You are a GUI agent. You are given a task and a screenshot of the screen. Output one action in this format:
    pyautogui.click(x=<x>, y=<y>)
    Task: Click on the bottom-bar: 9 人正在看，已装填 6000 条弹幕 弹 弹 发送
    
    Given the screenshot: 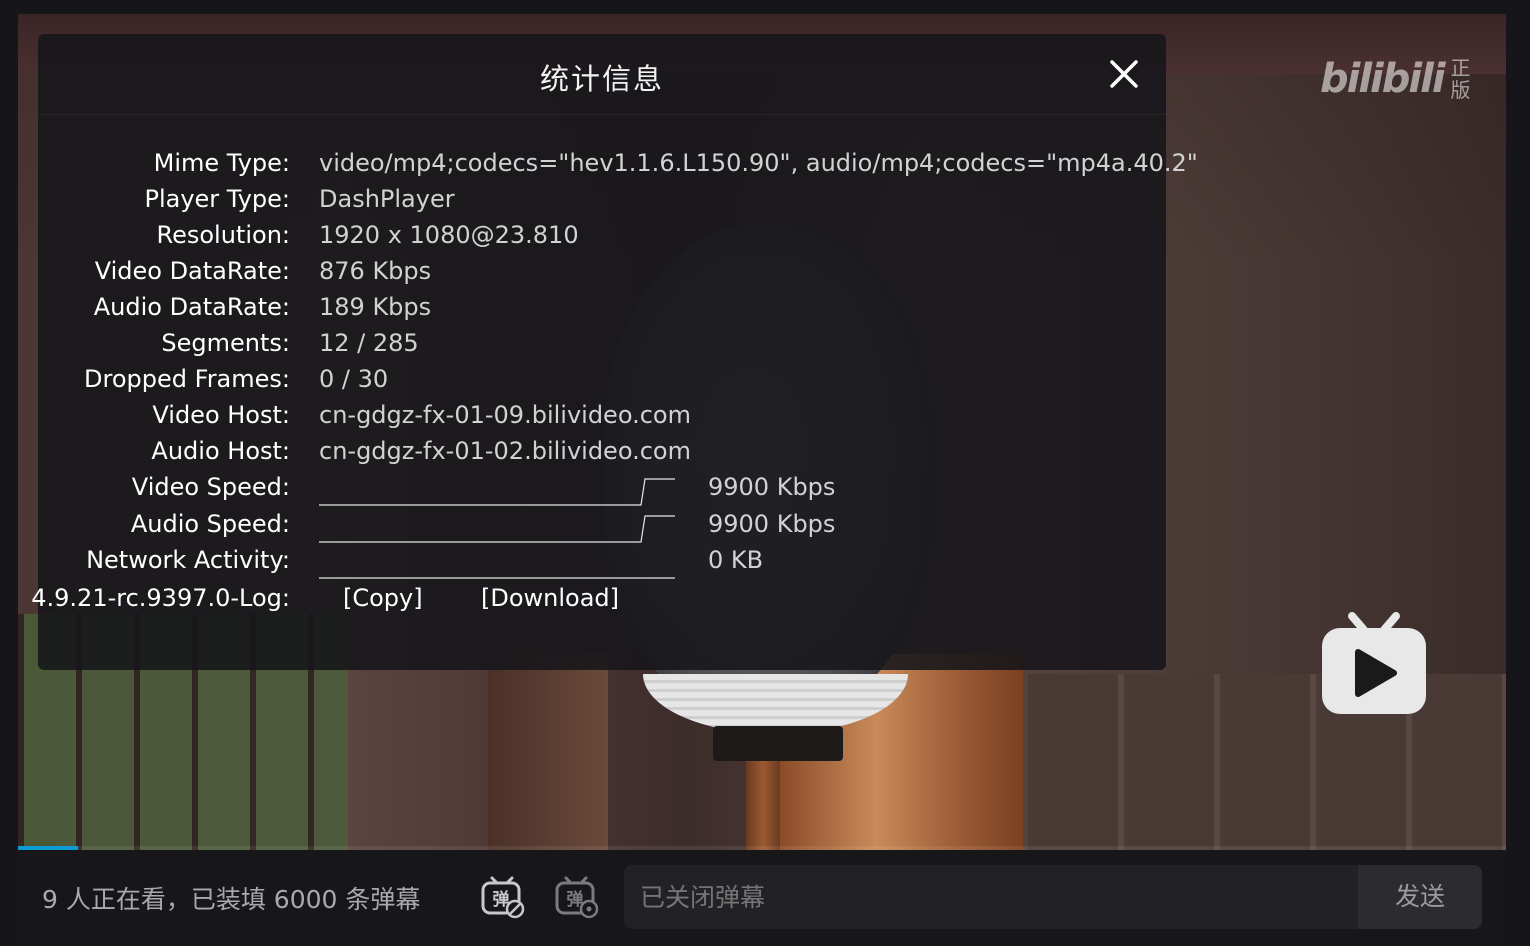 What is the action you would take?
    pyautogui.click(x=762, y=898)
    